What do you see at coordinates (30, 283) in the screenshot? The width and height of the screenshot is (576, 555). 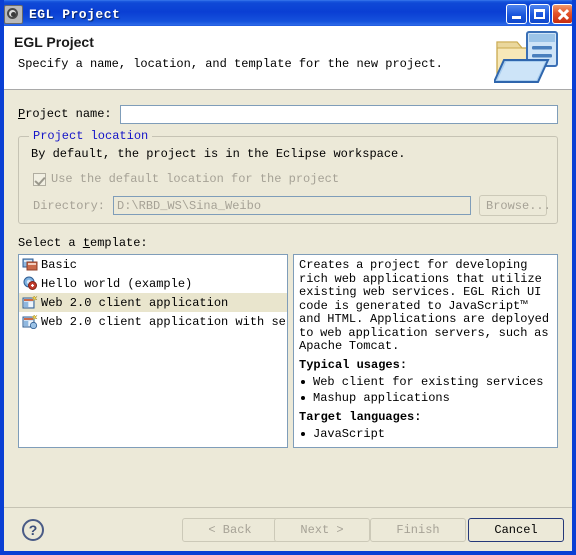 I see `hello-world-icon` at bounding box center [30, 283].